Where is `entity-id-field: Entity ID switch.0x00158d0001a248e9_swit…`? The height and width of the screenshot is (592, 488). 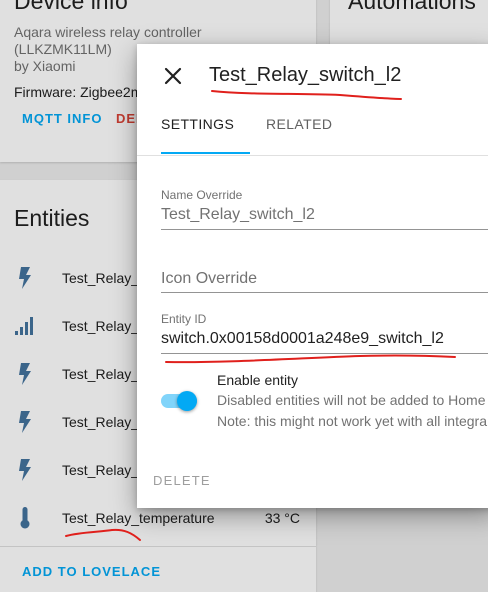 entity-id-field: Entity ID switch.0x00158d0001a248e9_swit… is located at coordinates (324, 334).